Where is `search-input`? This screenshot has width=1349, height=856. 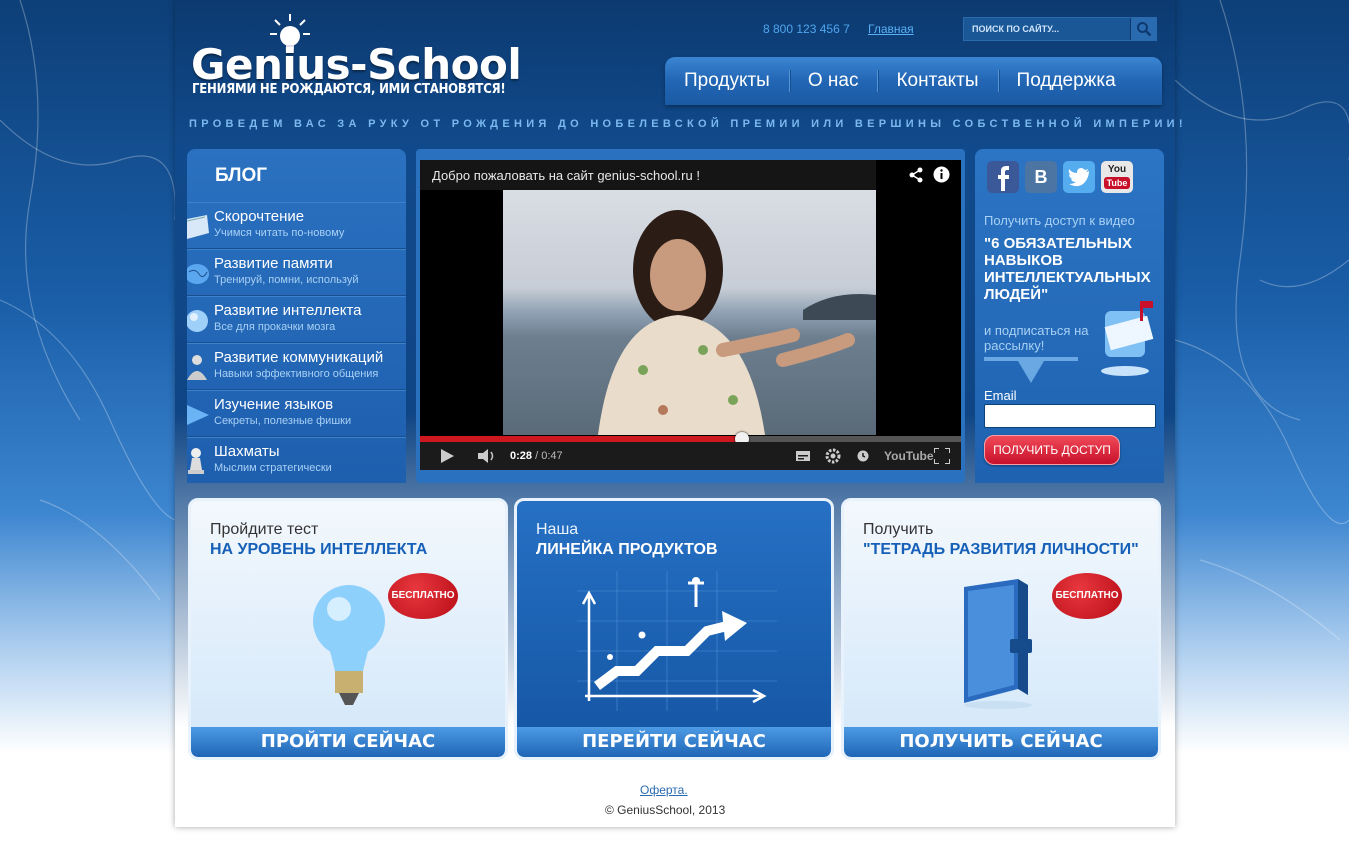 search-input is located at coordinates (1047, 29).